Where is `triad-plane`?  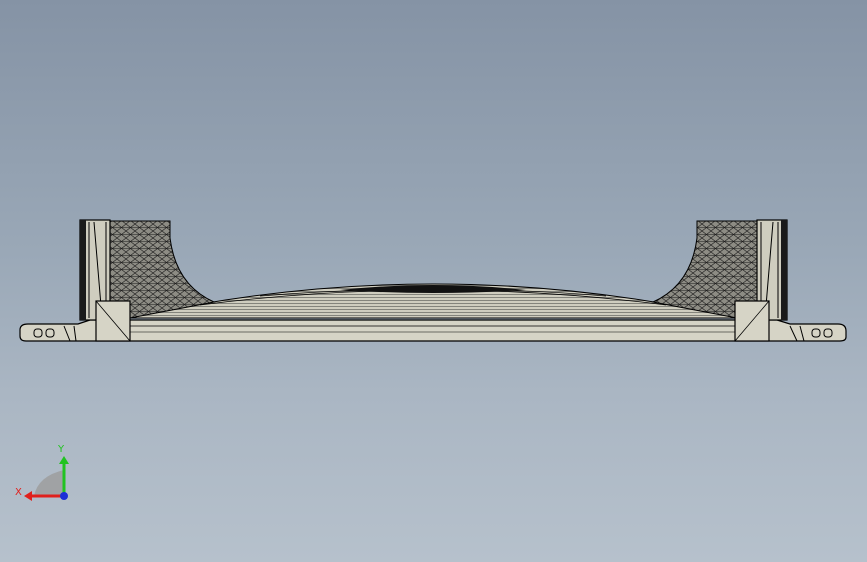 triad-plane is located at coordinates (49, 483).